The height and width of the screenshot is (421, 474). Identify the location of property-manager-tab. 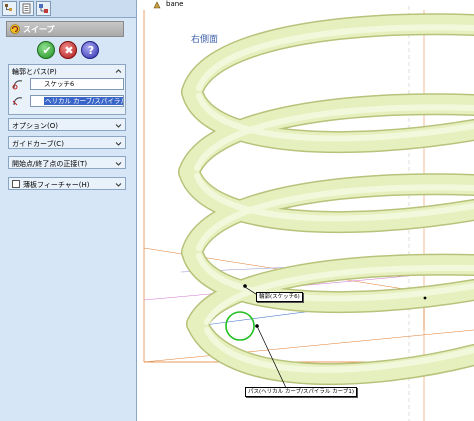
(26, 8).